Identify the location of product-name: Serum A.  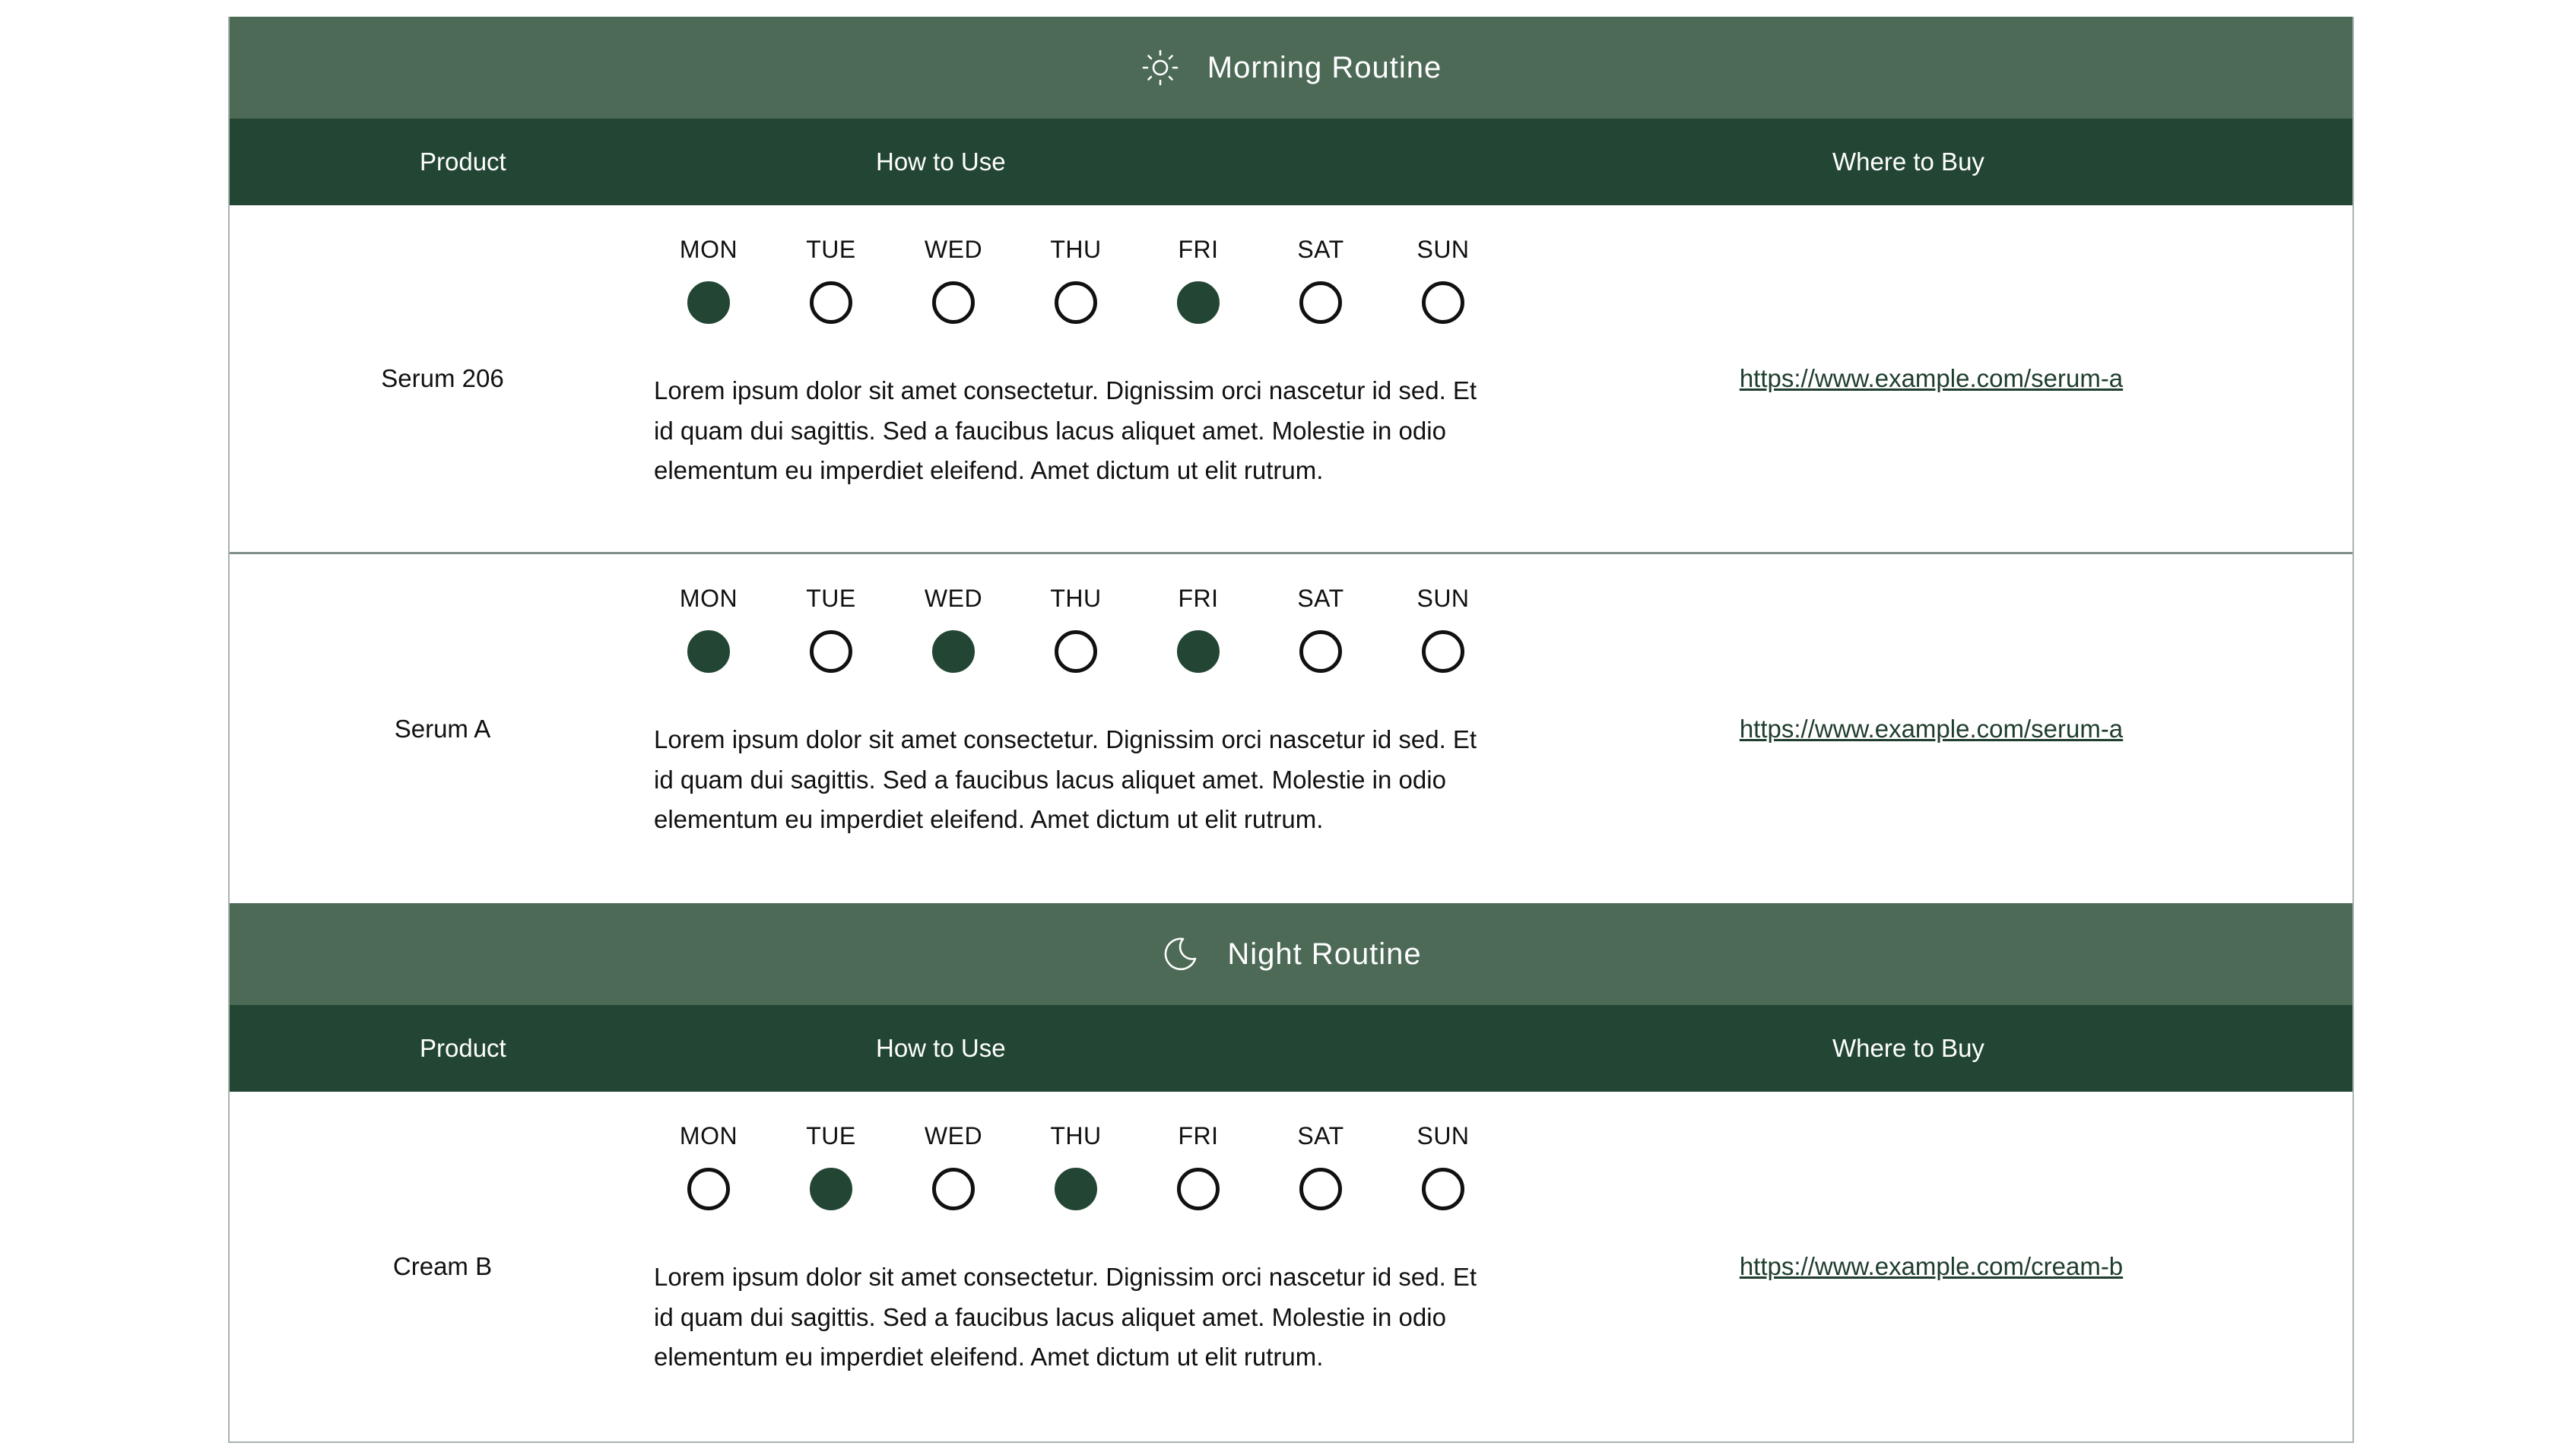
(443, 728).